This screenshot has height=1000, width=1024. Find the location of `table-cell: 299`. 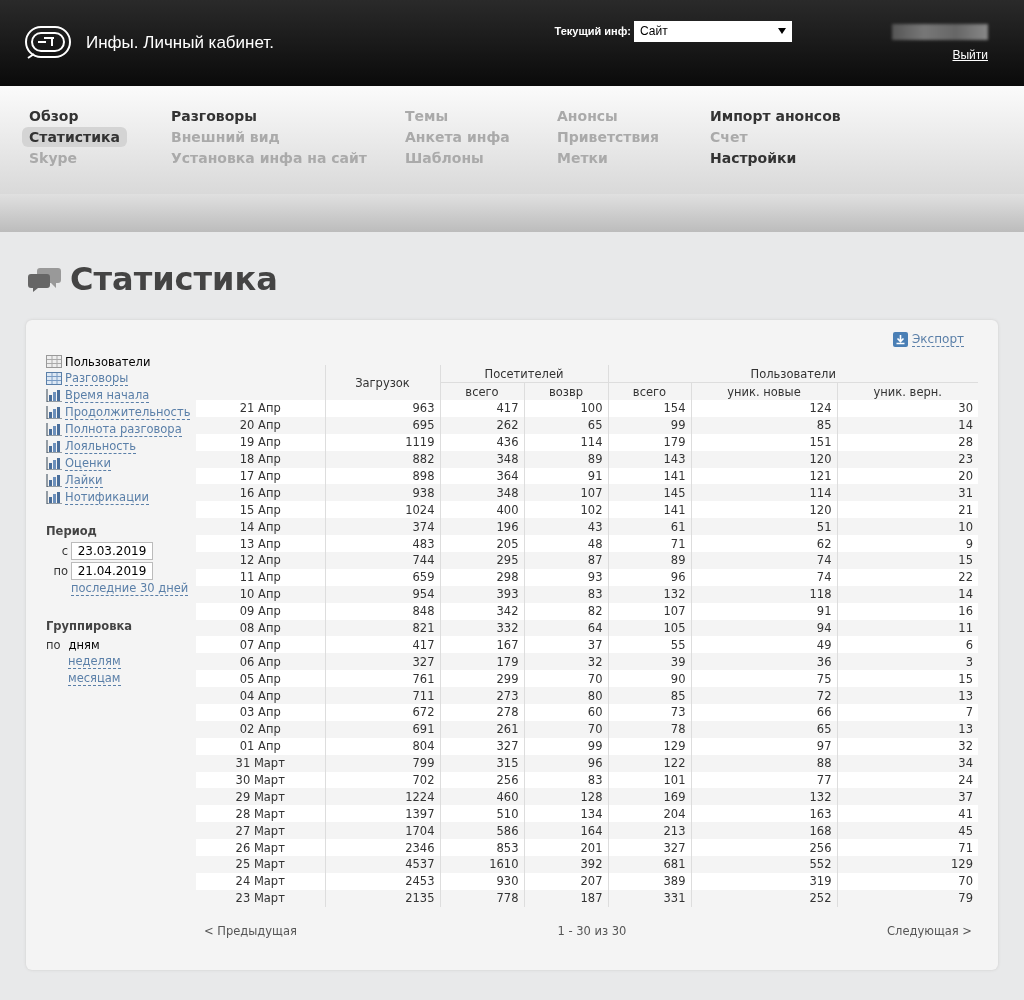

table-cell: 299 is located at coordinates (482, 679).